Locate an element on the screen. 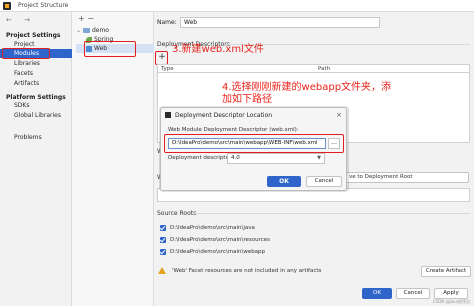 Image resolution: width=474 pixels, height=306 pixels. annotation-highlight-path is located at coordinates (254, 143).